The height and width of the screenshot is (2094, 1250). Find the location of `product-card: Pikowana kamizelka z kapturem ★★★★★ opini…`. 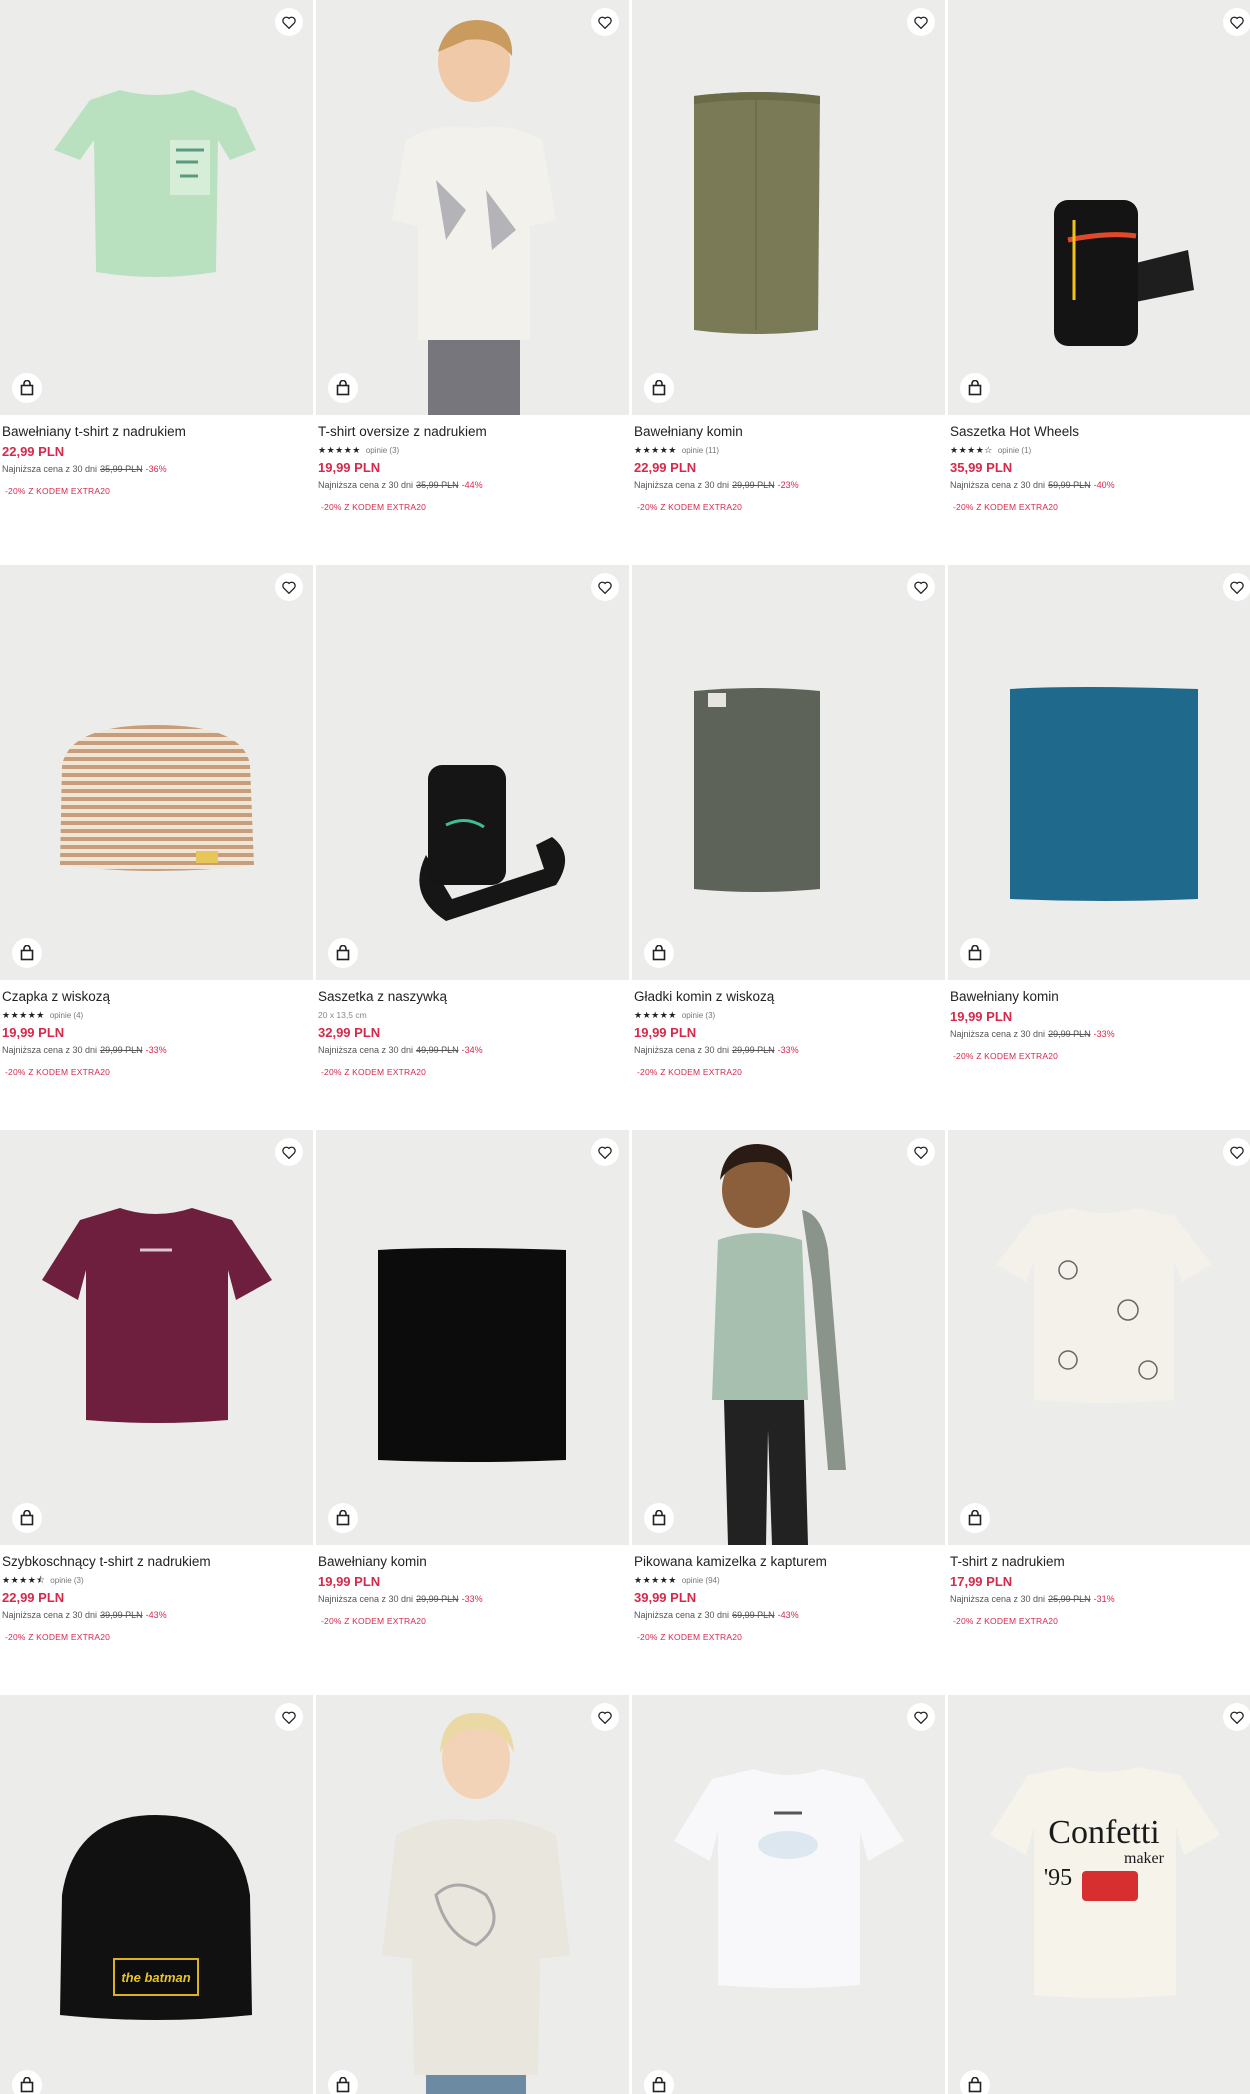

product-card: Pikowana kamizelka z kapturem ★★★★★ opini… is located at coordinates (788, 1412).